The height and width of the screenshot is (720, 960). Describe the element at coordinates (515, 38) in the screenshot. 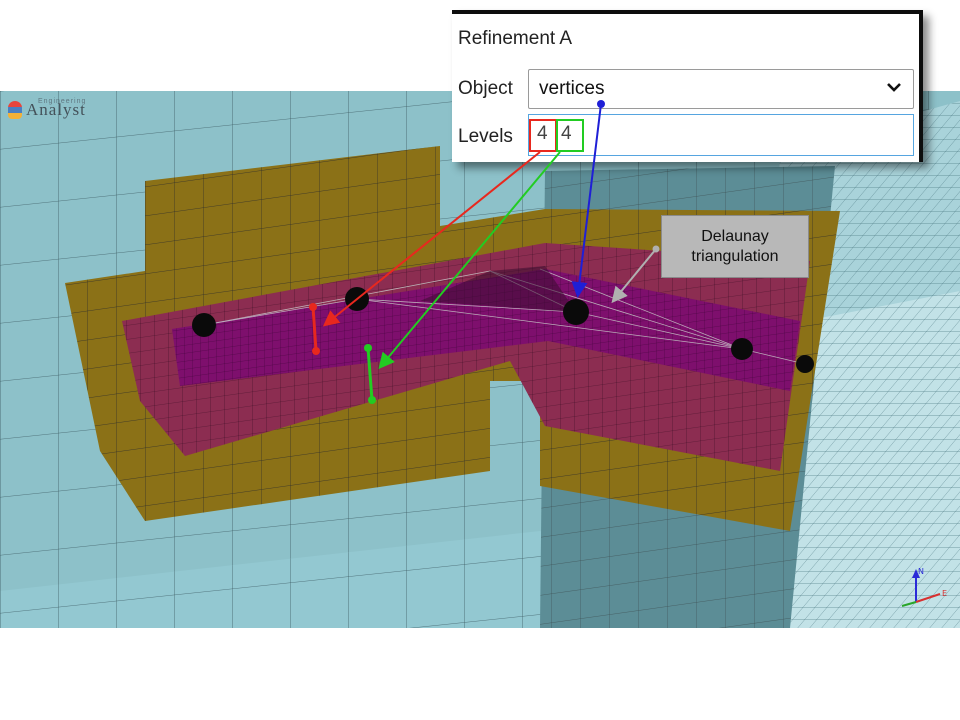

I see `panel-title: Refinement A` at that location.